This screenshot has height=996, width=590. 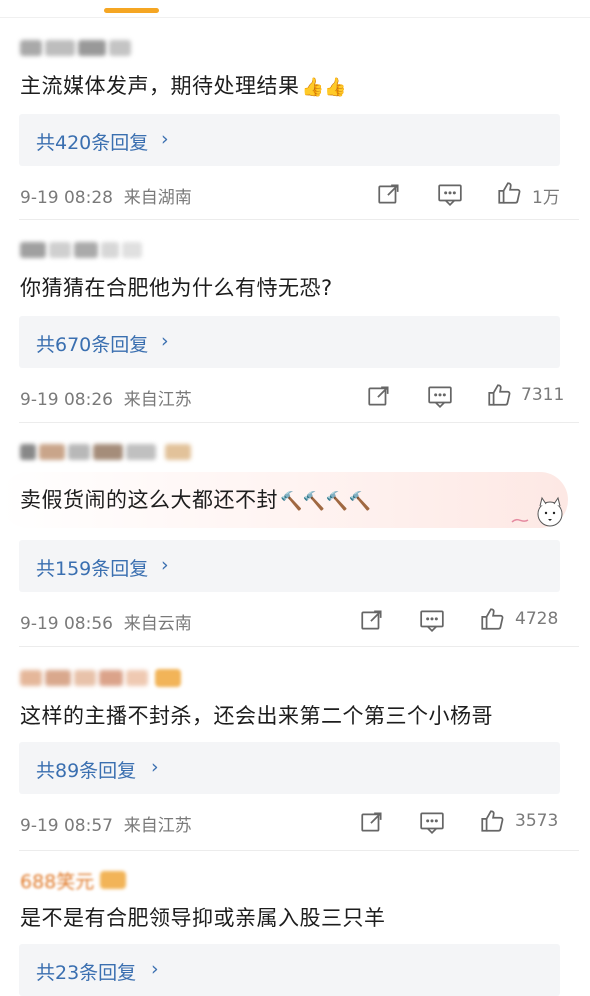 I want to click on location: 来自云南, so click(x=157, y=624).